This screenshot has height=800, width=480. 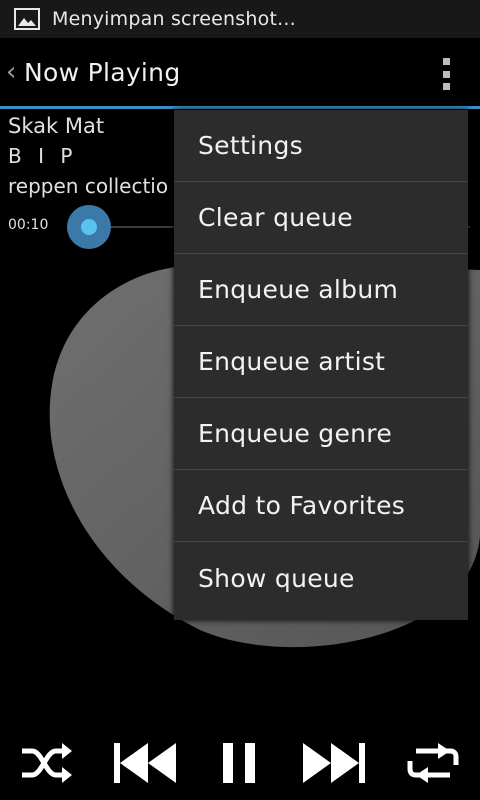 I want to click on next-icon, so click(x=333, y=763).